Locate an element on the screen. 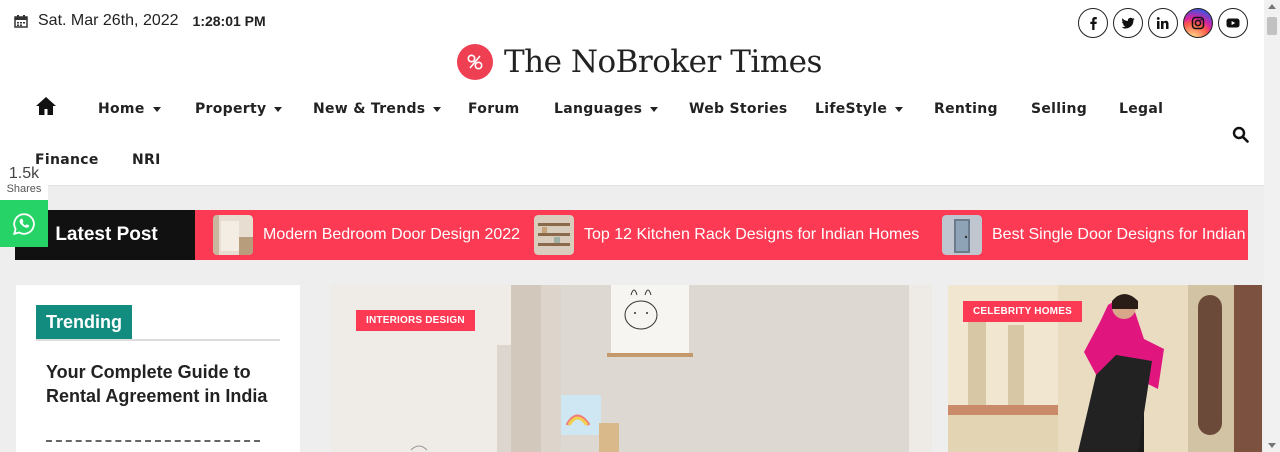  search-icon is located at coordinates (1240, 134).